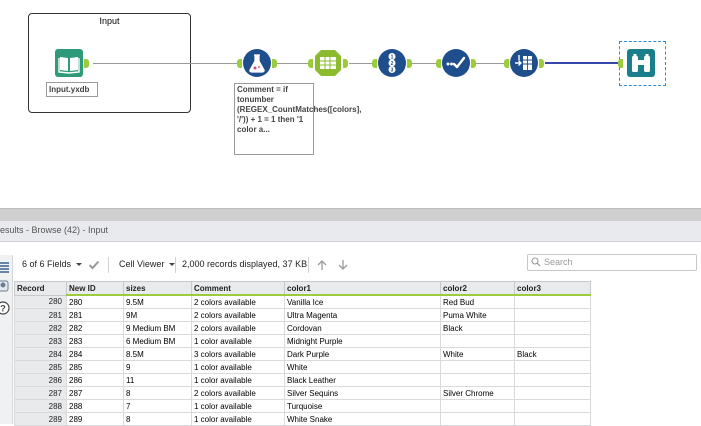 Image resolution: width=701 pixels, height=426 pixels. Describe the element at coordinates (157, 367) in the screenshot. I see `table-cell: 9` at that location.